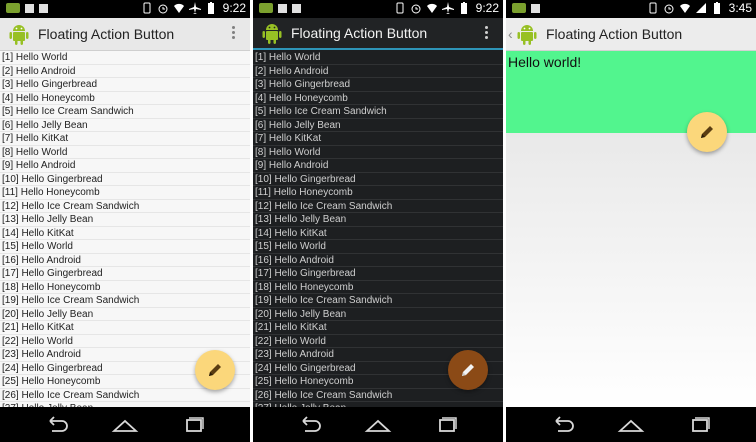  What do you see at coordinates (511, 34) in the screenshot?
I see `up-navigation-icon: ‹` at bounding box center [511, 34].